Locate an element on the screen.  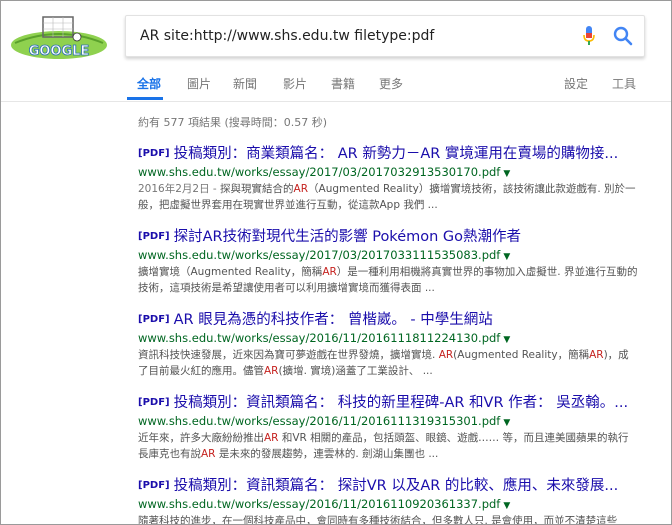
tab-all: 全部 is located at coordinates (149, 83).